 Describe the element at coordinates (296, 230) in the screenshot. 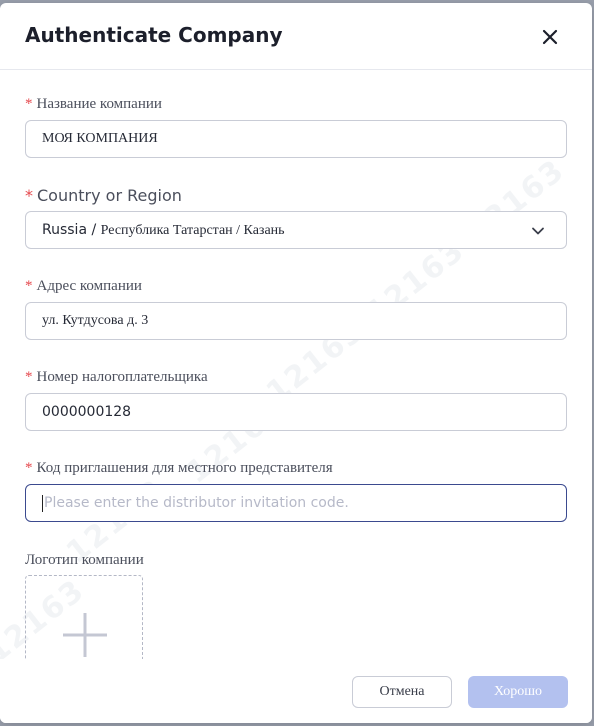

I see `country-region-select: Russia / Республика Татарстан / Казань` at that location.